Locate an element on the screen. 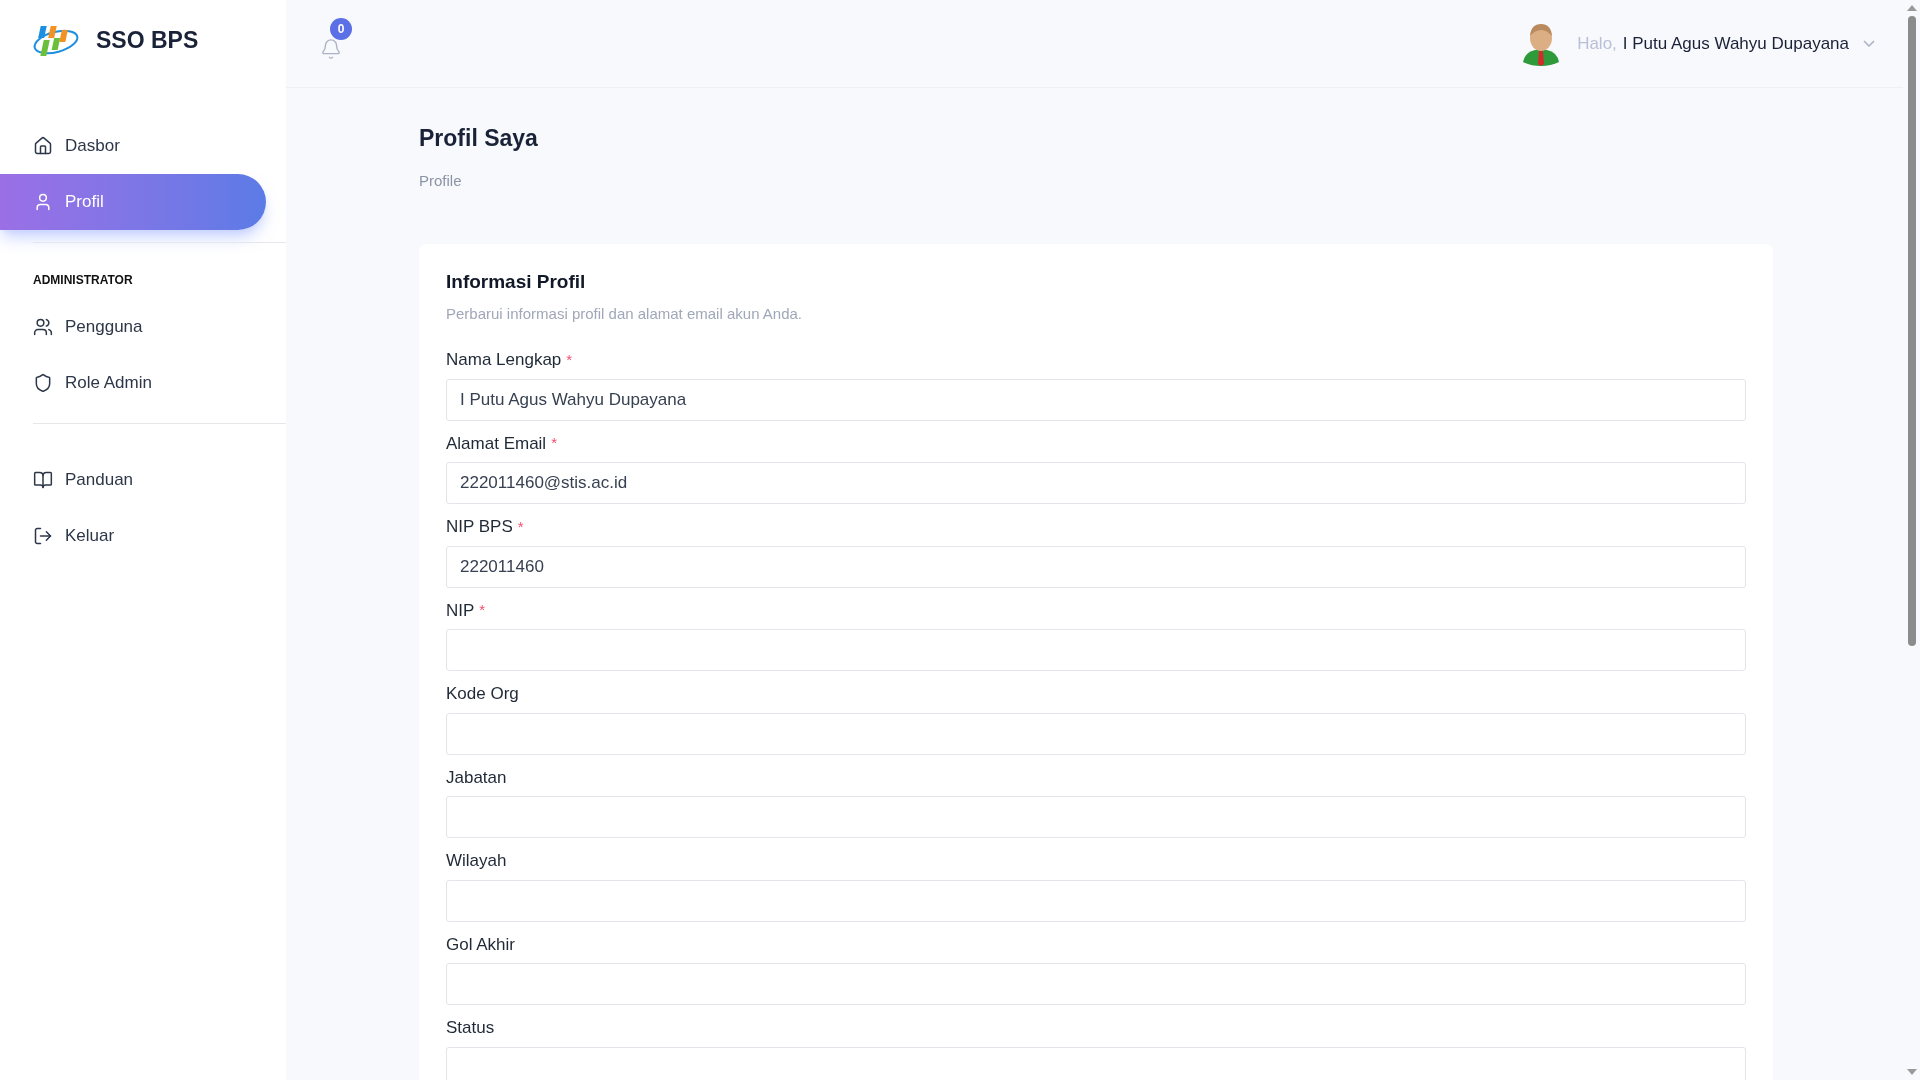 This screenshot has height=1080, width=1920. user-menu: Halo, I Putu Agus Wahyu Dupayana is located at coordinates (1698, 43).